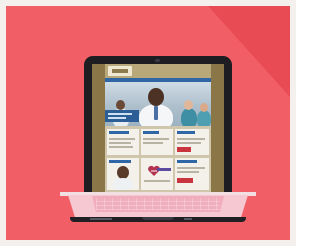 The width and height of the screenshot is (320, 246). I want to click on partner-logo-panel, so click(157, 174).